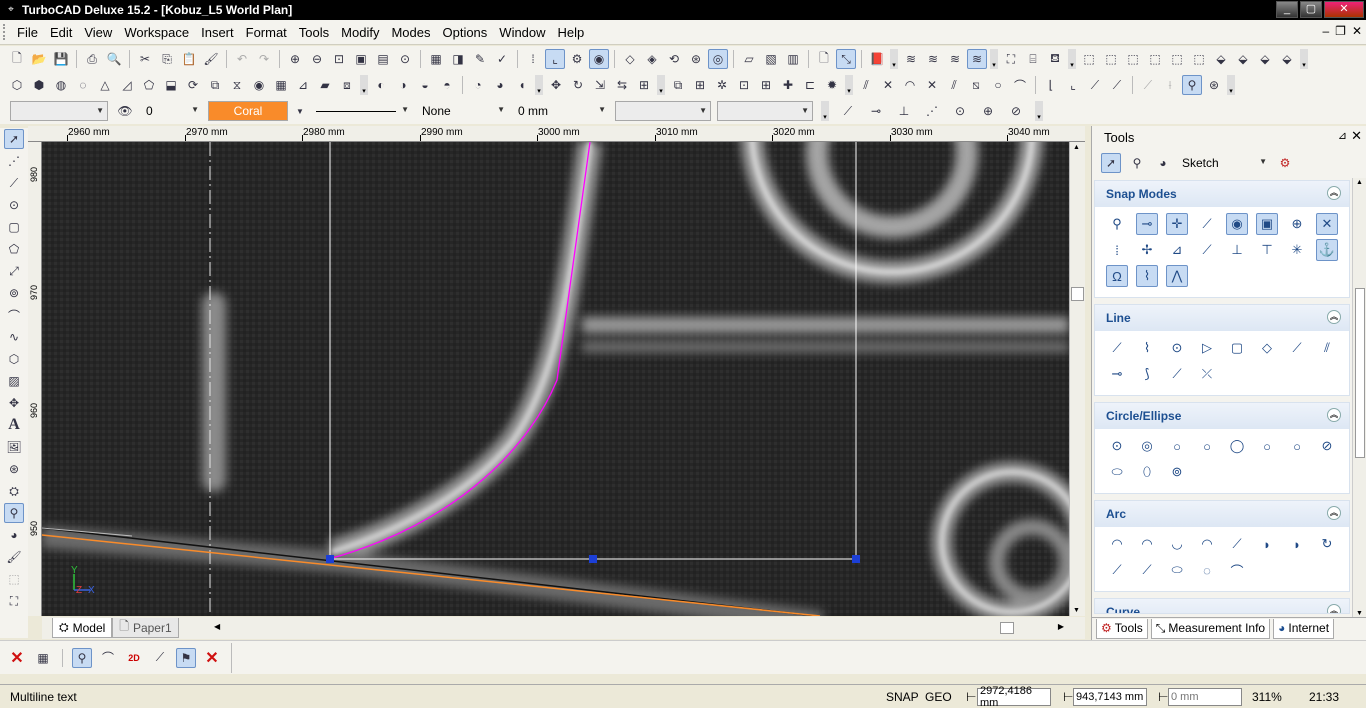 This screenshot has height=708, width=1366. What do you see at coordinates (1224, 163) in the screenshot?
I see `palette-mode-select: Sketch ▼` at bounding box center [1224, 163].